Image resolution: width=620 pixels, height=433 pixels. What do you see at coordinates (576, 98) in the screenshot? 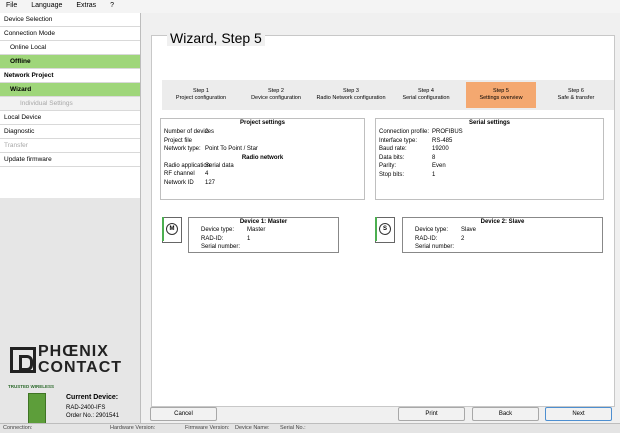
I see `step-label: Safe & transfer` at bounding box center [576, 98].